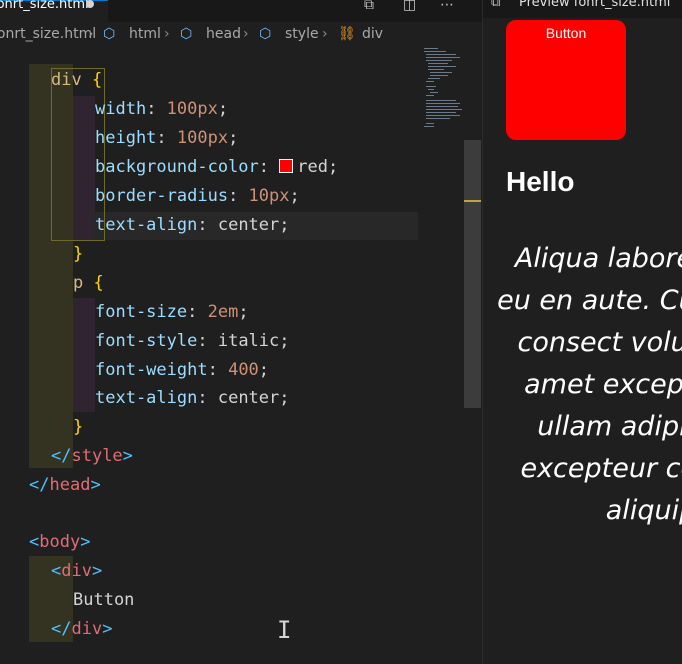  What do you see at coordinates (88, 283) in the screenshot?
I see `code-line: p {` at bounding box center [88, 283].